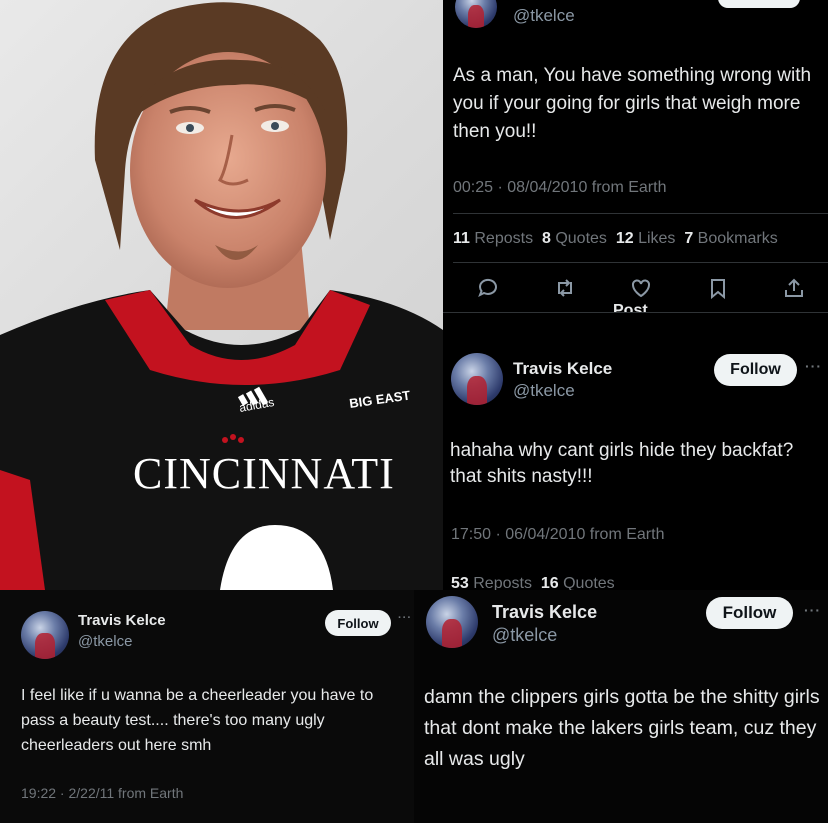  I want to click on tweet-timestamp: 17:50 · 06/04/2010 from Earth, so click(557, 535).